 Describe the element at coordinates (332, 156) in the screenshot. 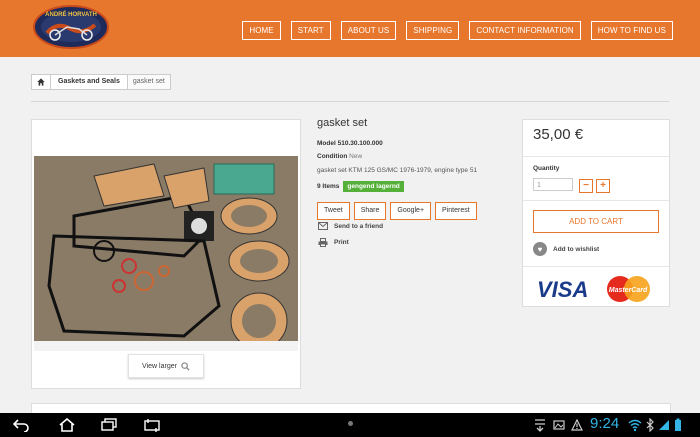

I see `condition-label: Condition` at that location.